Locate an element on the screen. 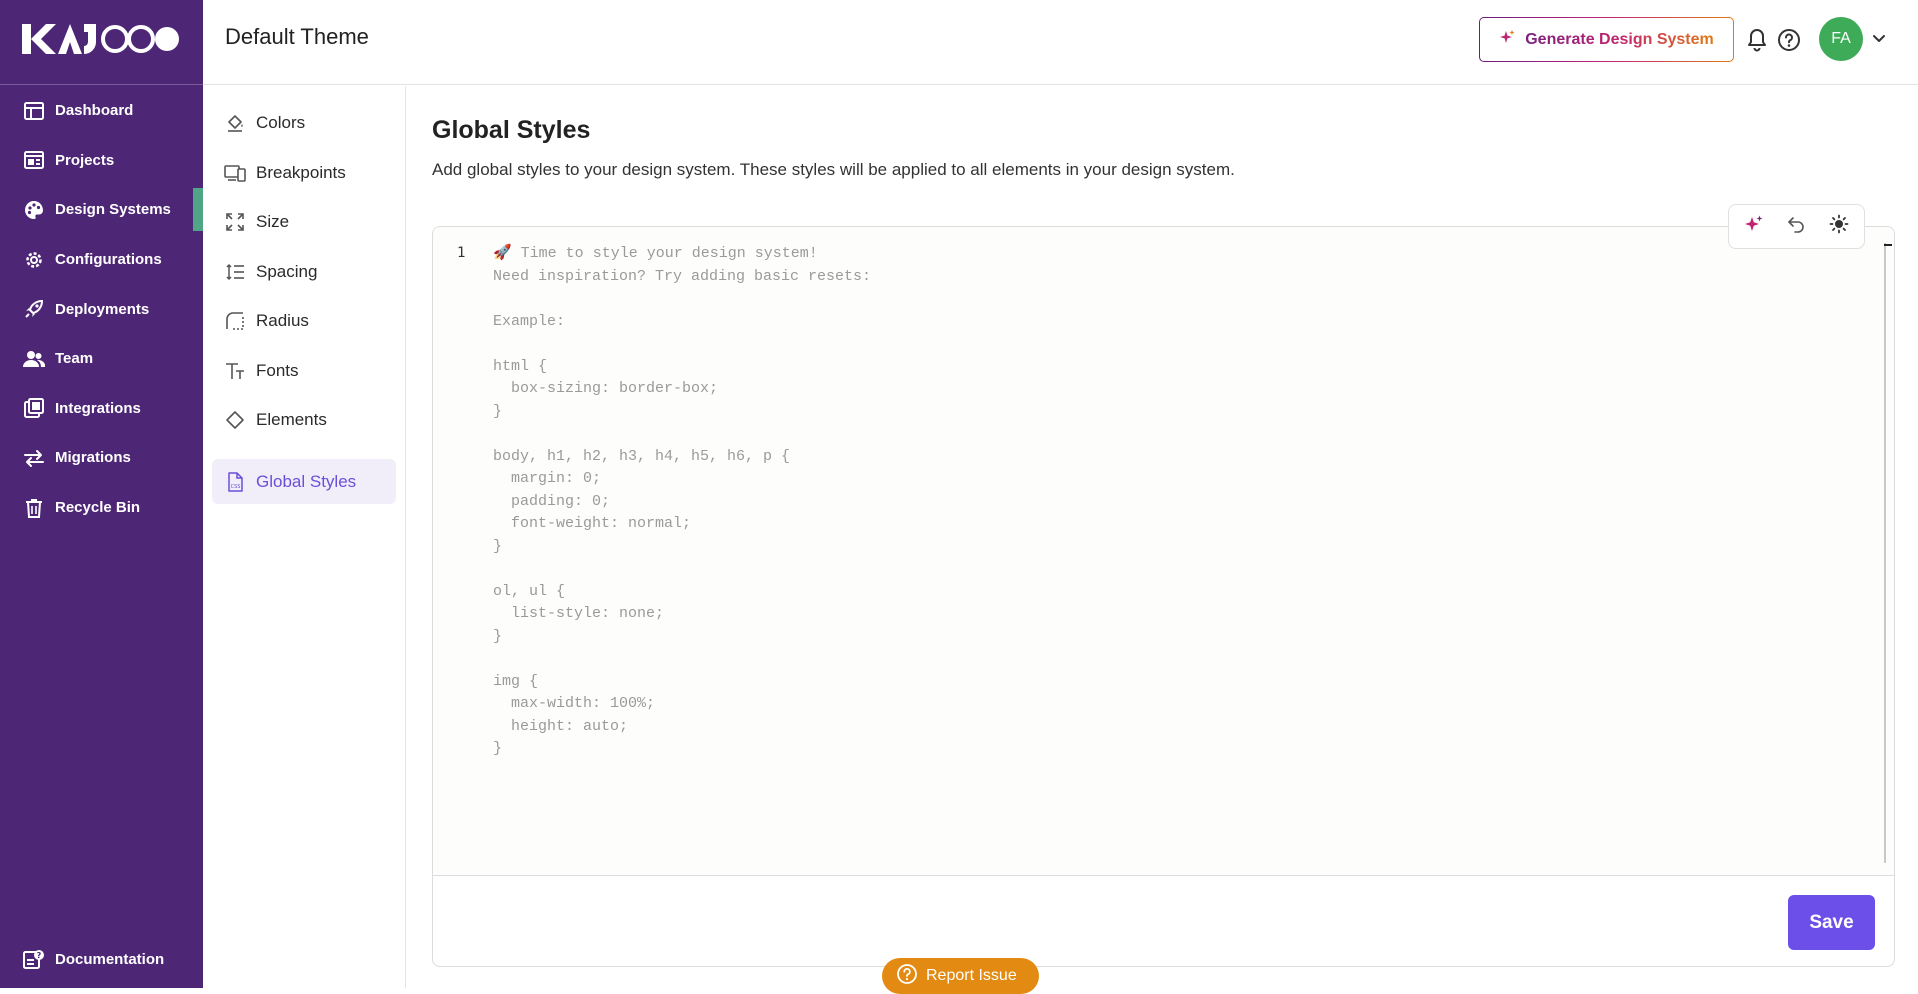 The height and width of the screenshot is (994, 1918). subnav-item-elements: Elements is located at coordinates (304, 419).